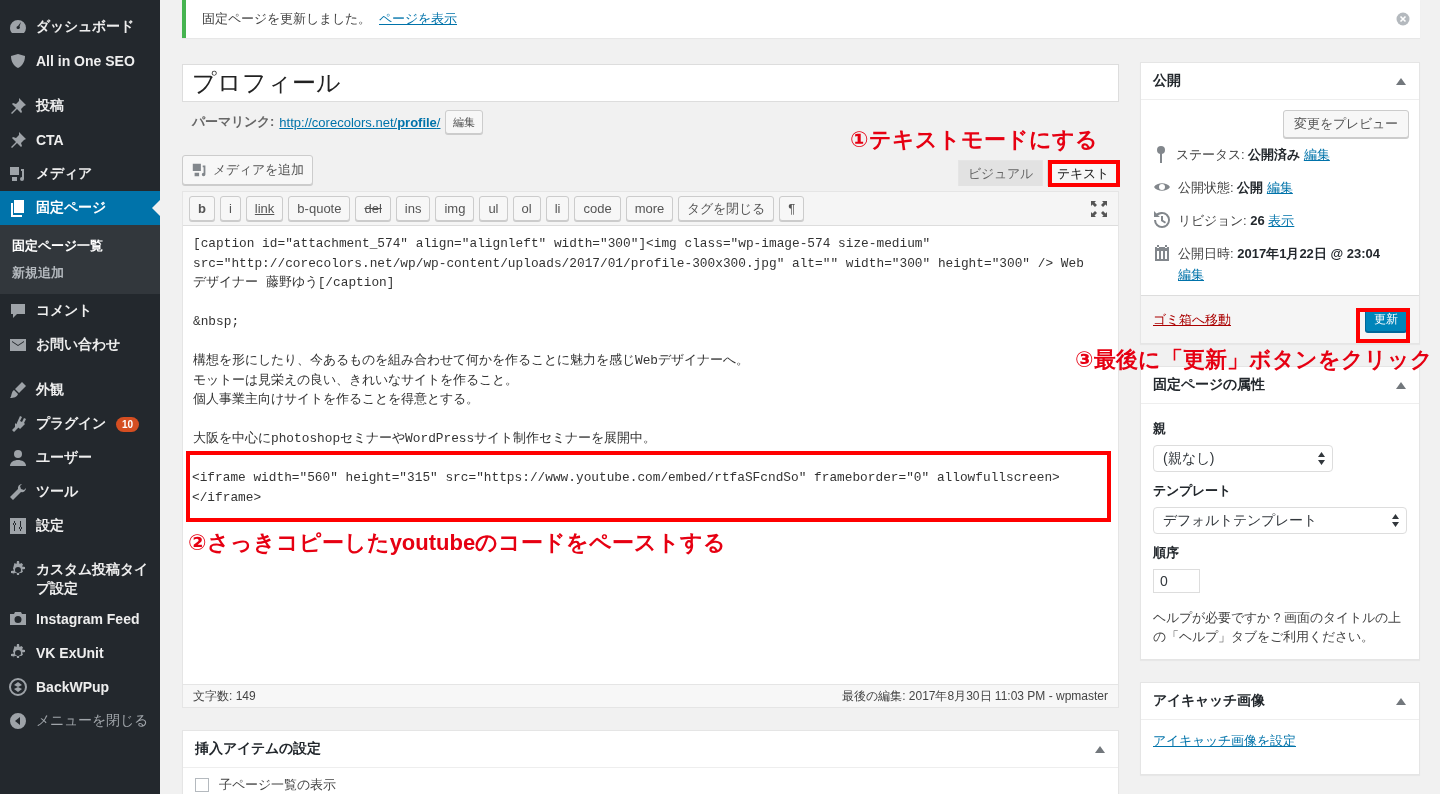  Describe the element at coordinates (80, 687) in the screenshot. I see `sidebar-menu-item: BackWPup` at that location.